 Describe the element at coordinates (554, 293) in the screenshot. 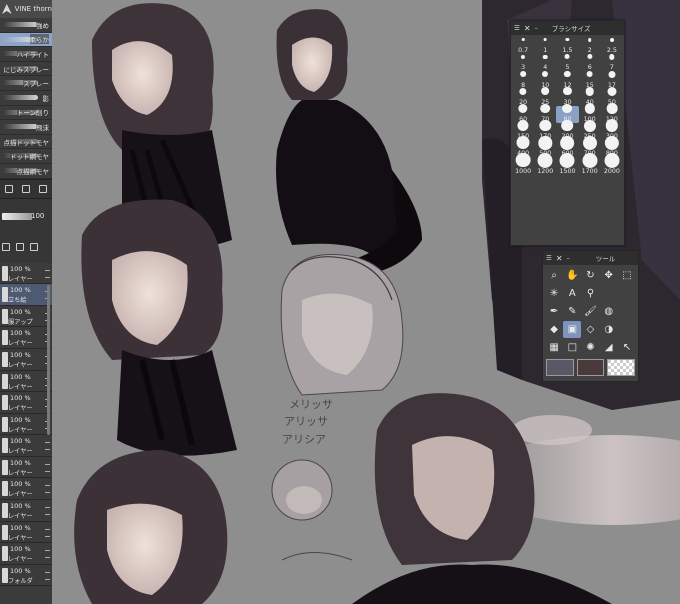

I see `wand-icon: ✳` at that location.